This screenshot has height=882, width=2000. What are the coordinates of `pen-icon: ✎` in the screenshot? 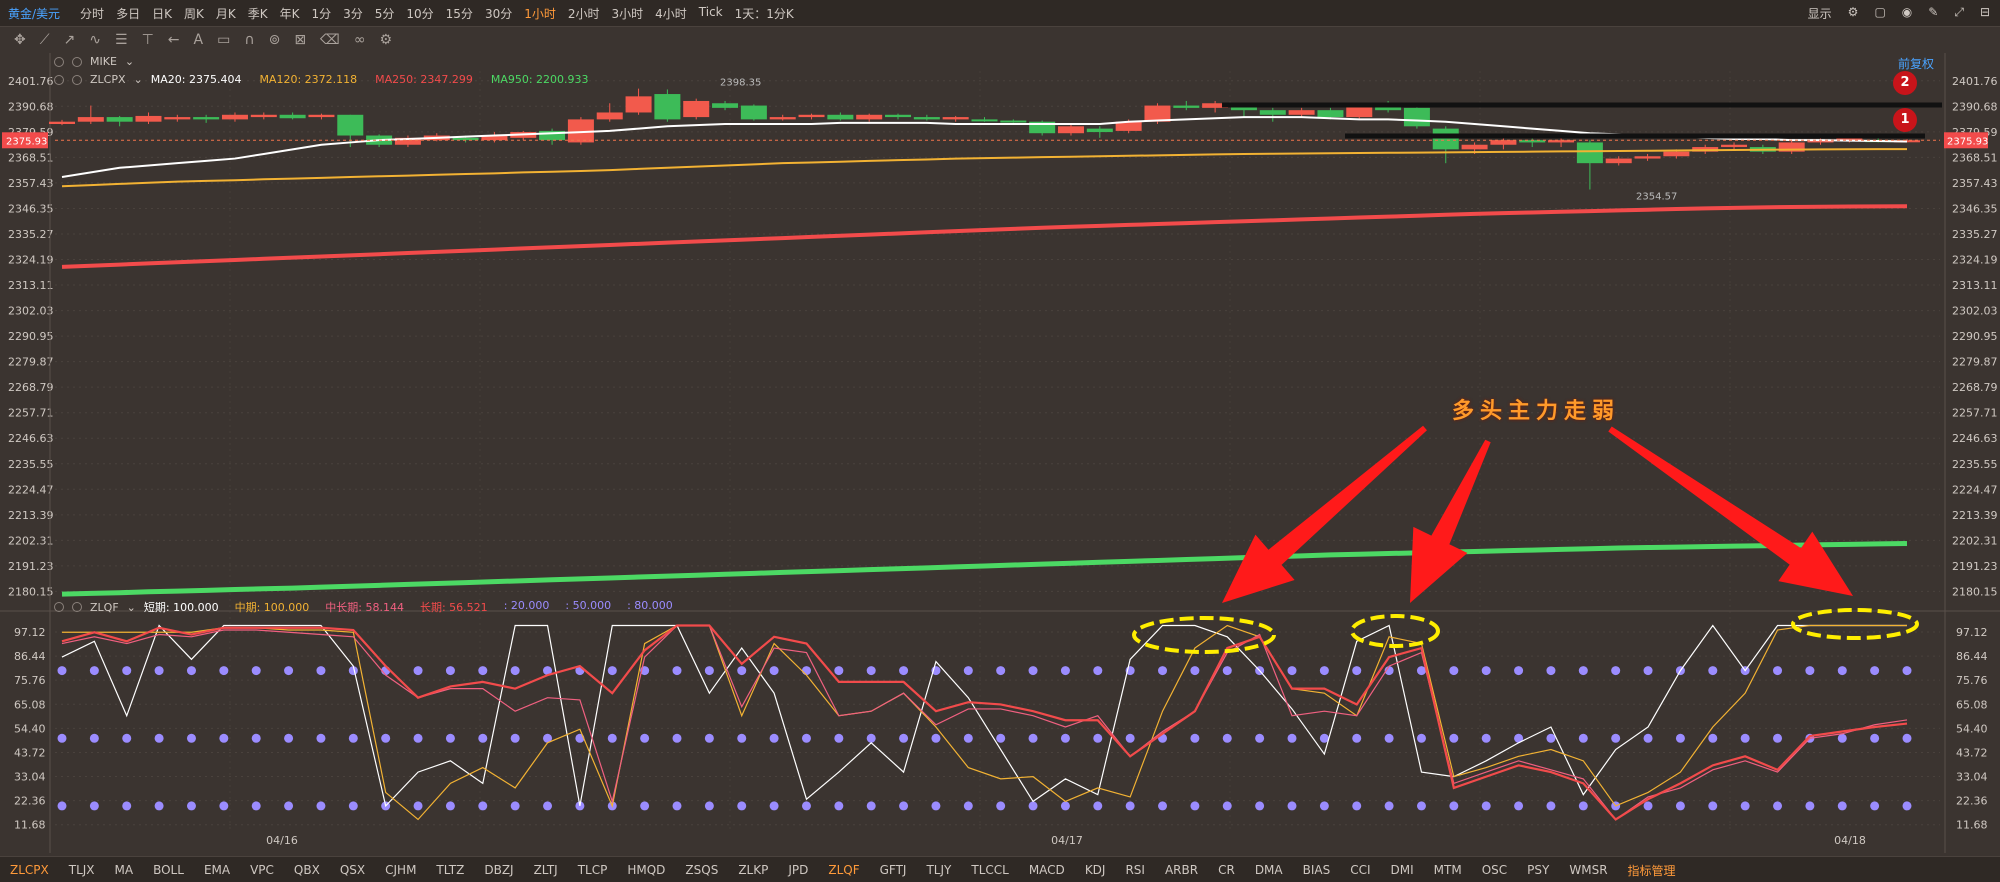 It's located at (1933, 13).